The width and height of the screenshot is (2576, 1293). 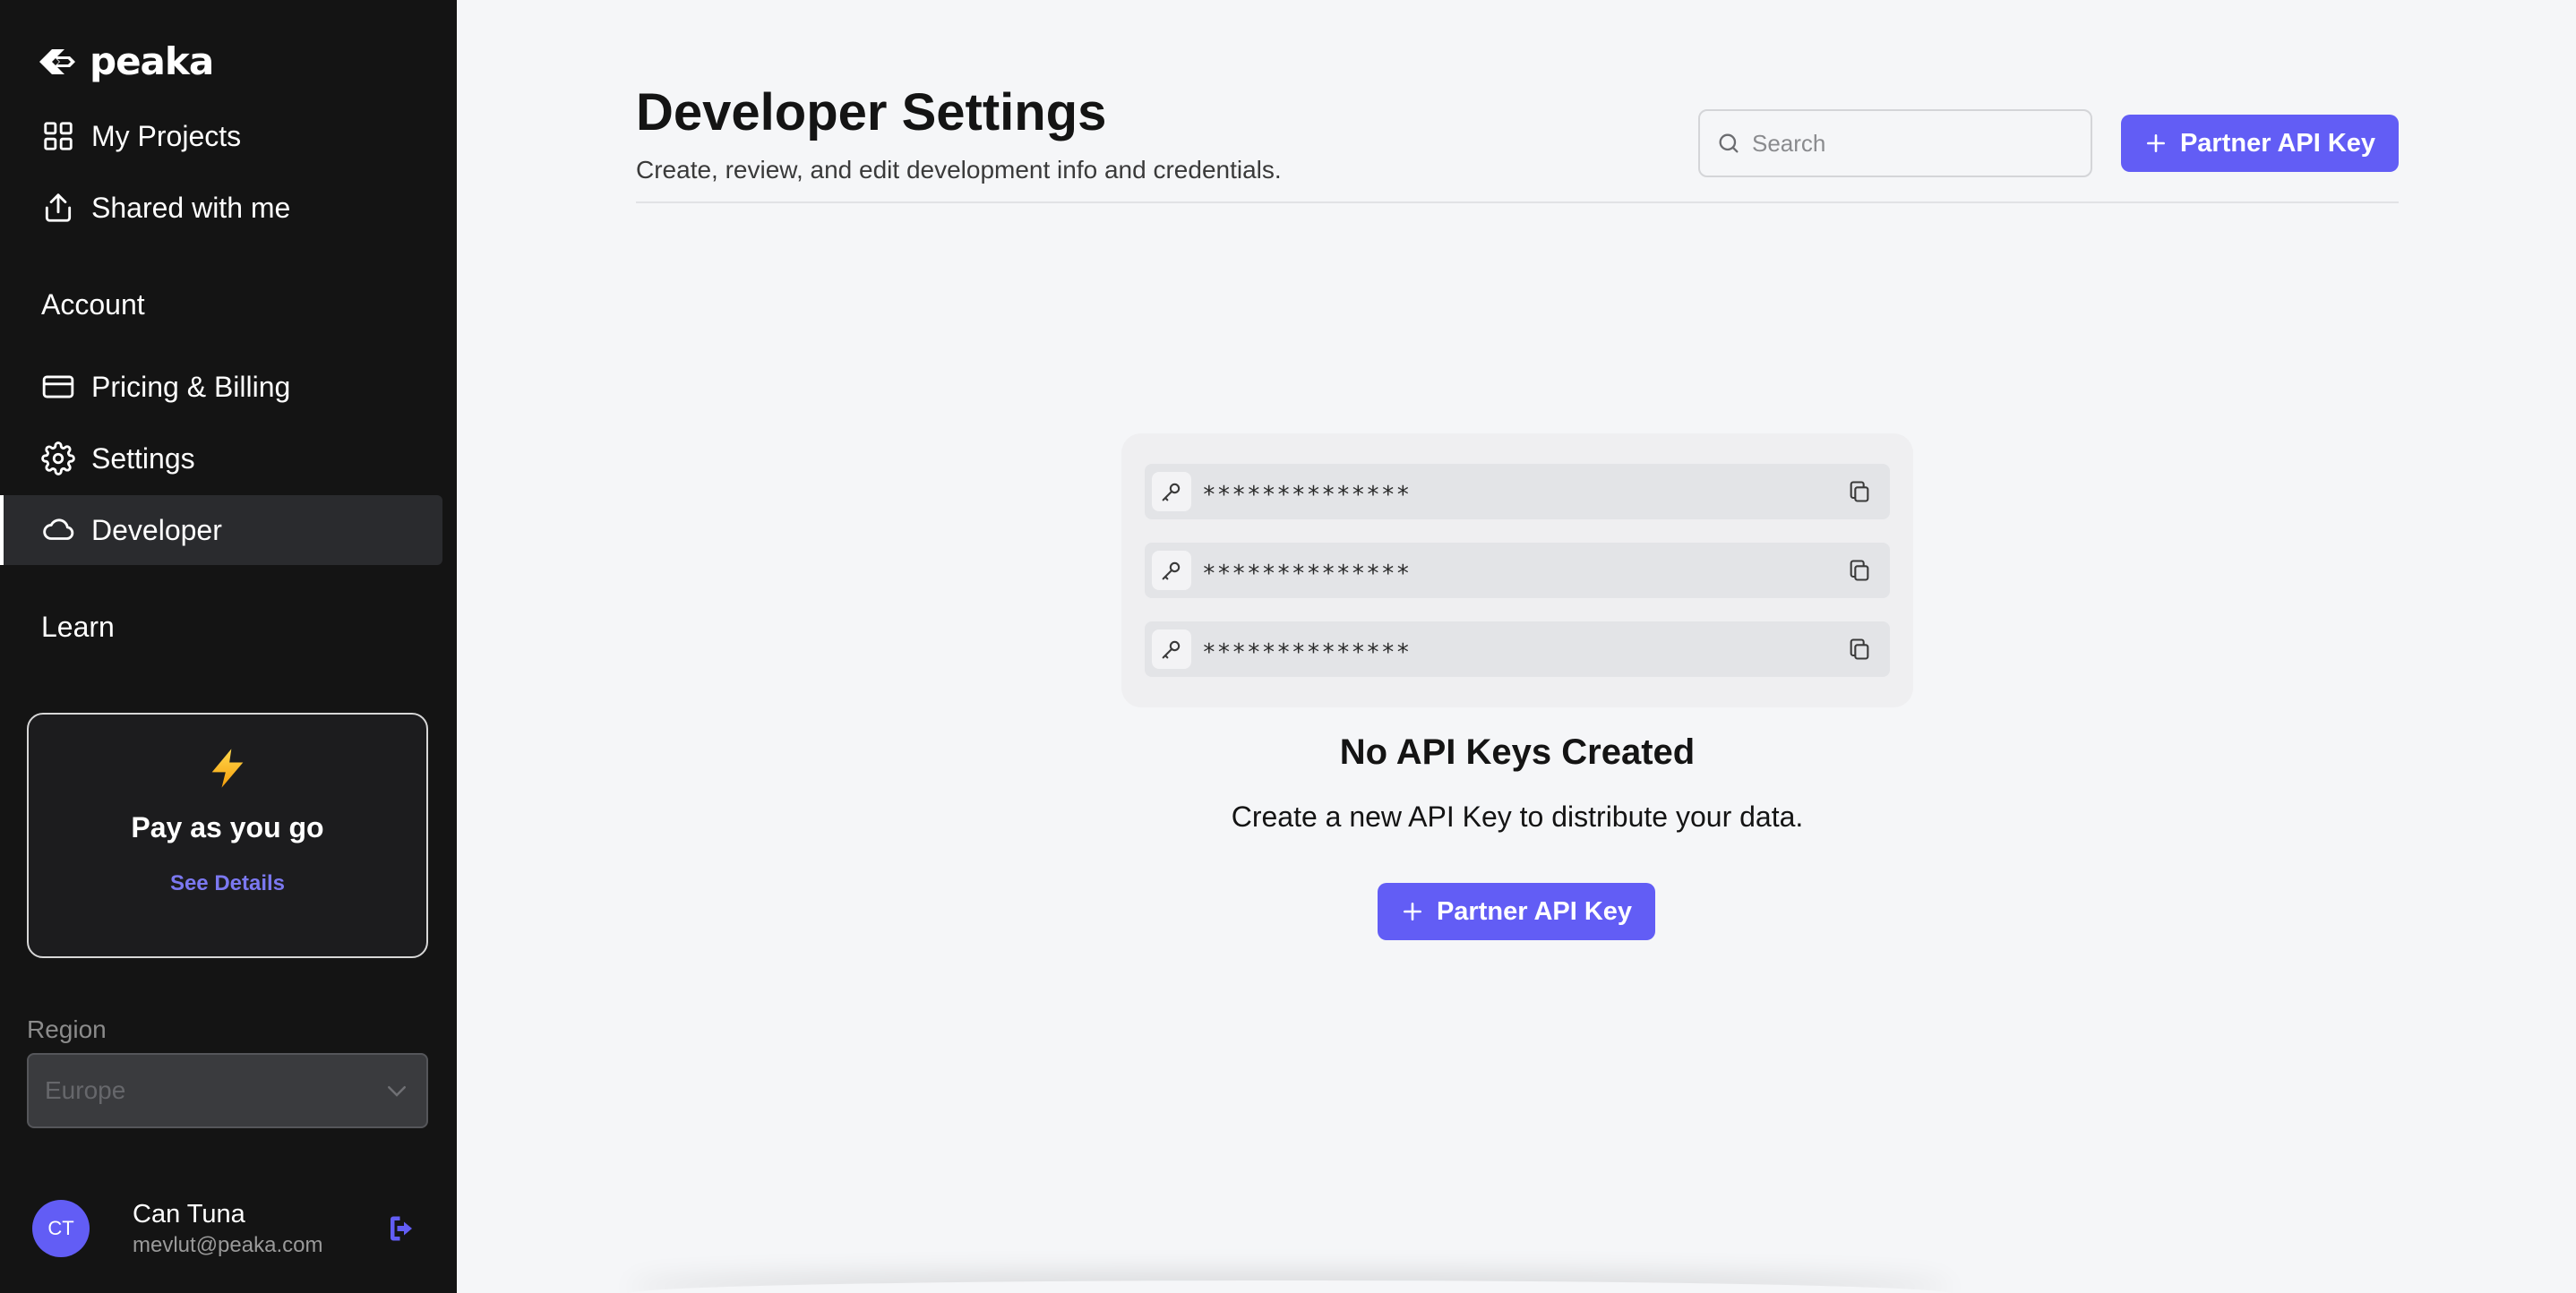 I want to click on user-info: Can Tuna mevlut@peaka.com, so click(x=227, y=1229).